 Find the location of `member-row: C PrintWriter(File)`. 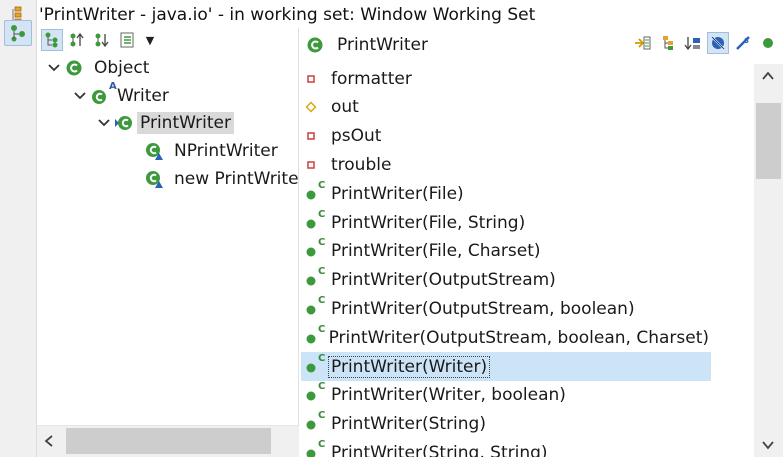

member-row: C PrintWriter(File) is located at coordinates (506, 193).